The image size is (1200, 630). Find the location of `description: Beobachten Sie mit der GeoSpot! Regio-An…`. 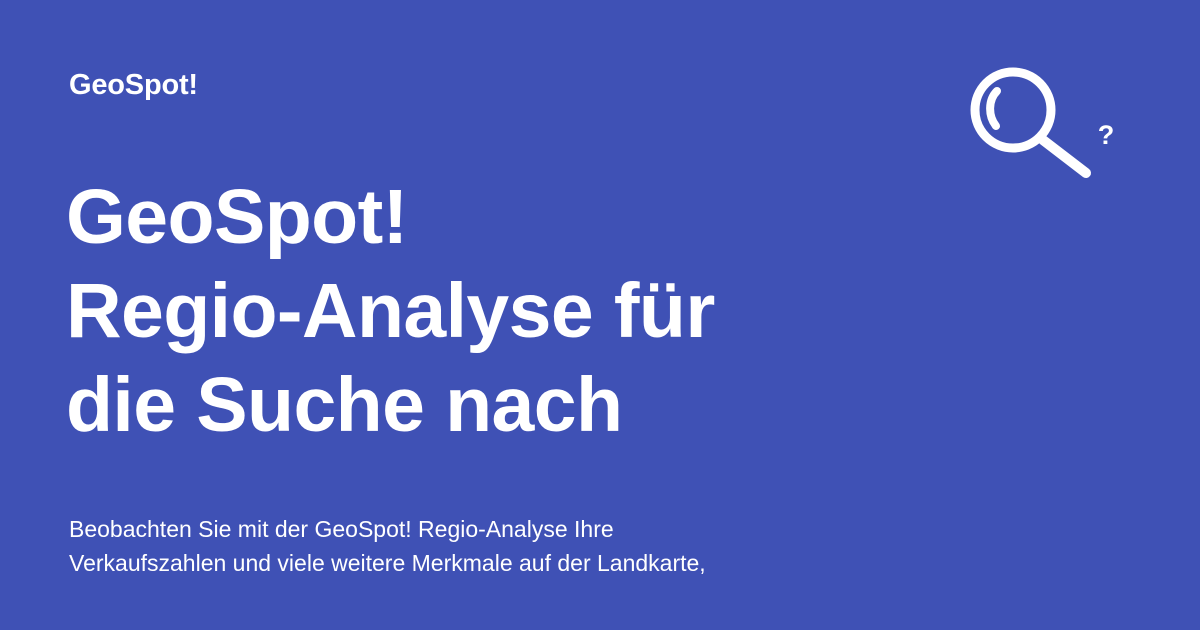

description: Beobachten Sie mit der GeoSpot! Regio-An… is located at coordinates (519, 546).